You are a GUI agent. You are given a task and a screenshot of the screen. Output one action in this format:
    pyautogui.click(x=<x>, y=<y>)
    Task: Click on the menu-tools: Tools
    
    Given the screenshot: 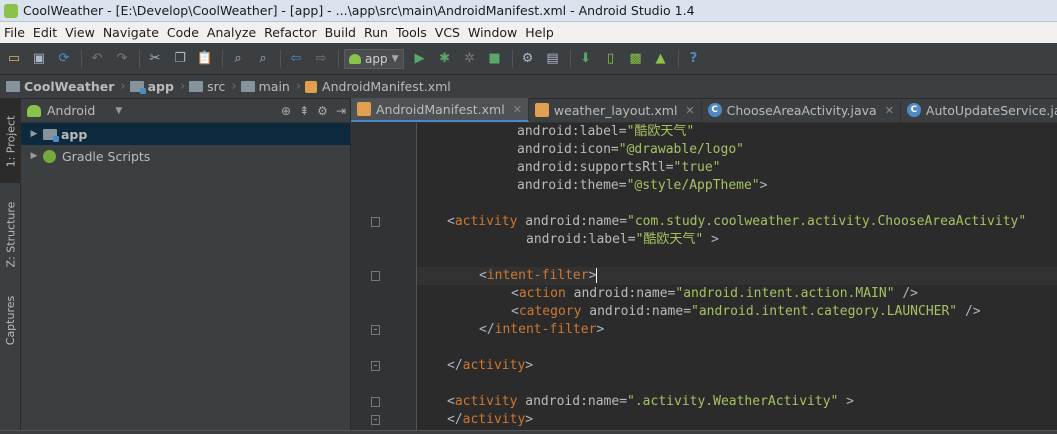 What is the action you would take?
    pyautogui.click(x=411, y=32)
    